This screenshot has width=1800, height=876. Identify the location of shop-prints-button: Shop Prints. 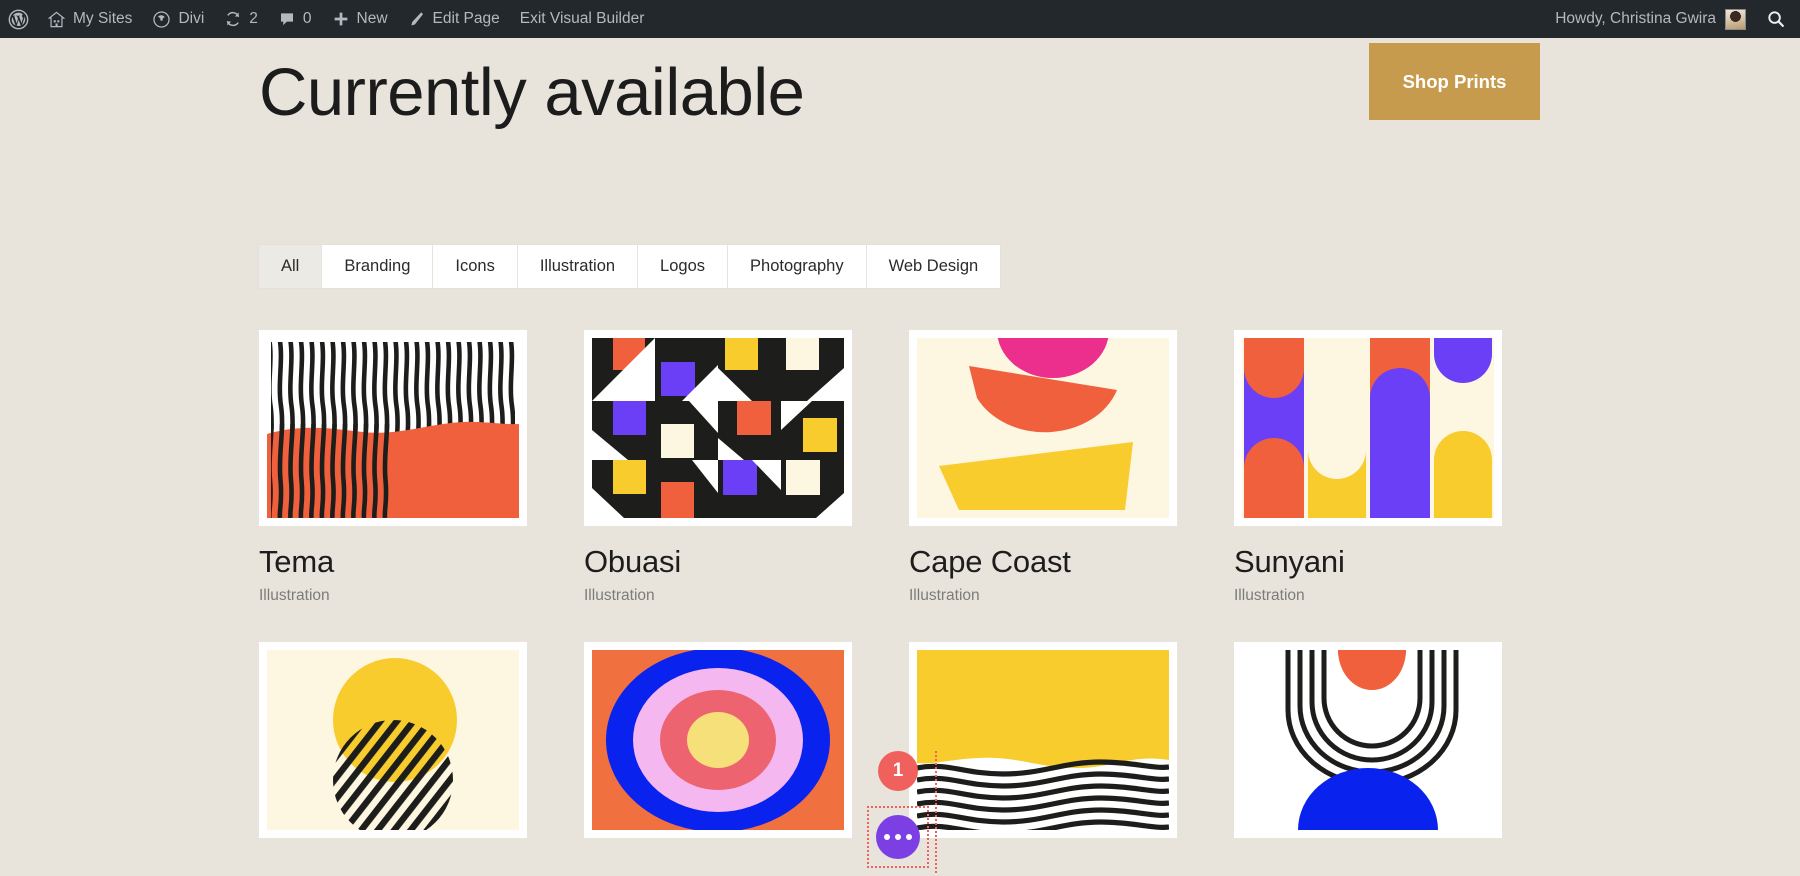
(1454, 81).